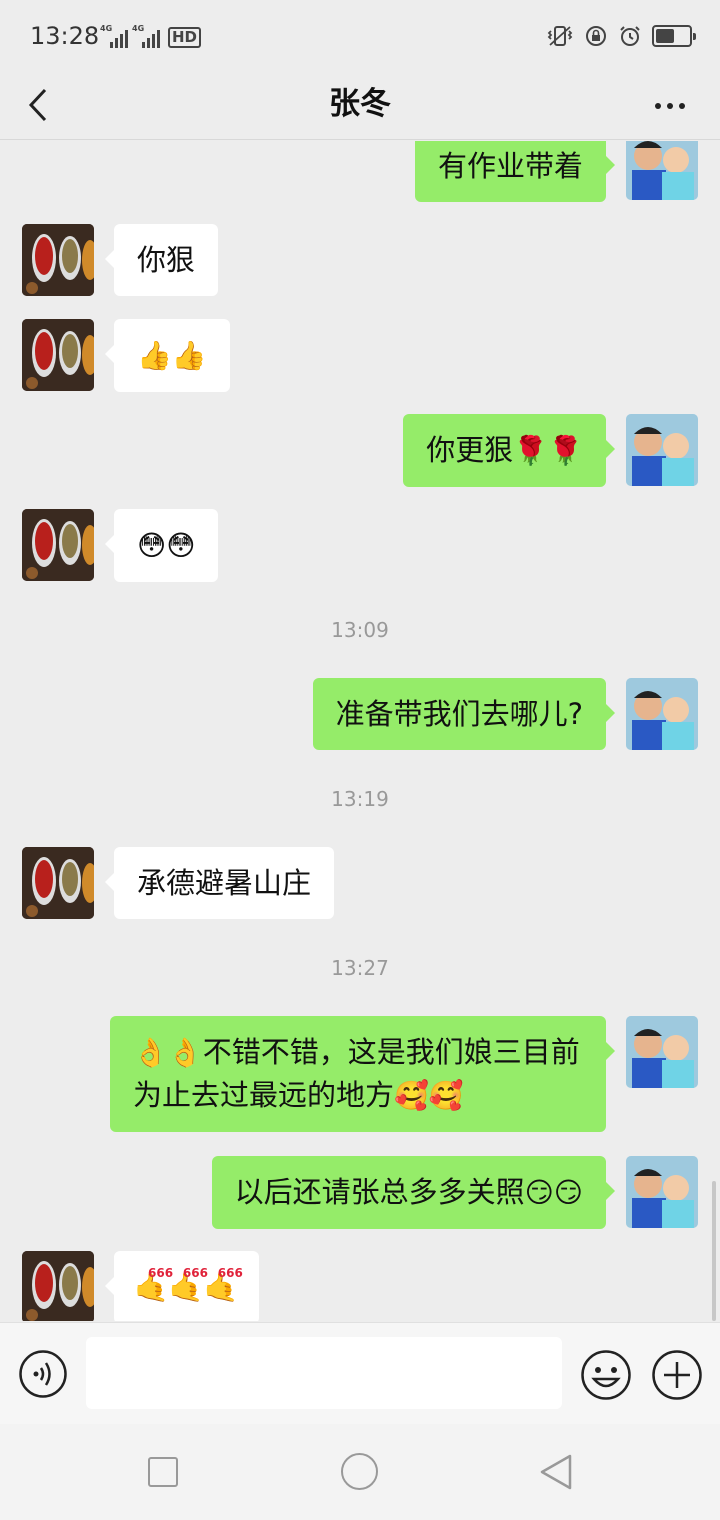  I want to click on timestamp: 13:09, so click(360, 630).